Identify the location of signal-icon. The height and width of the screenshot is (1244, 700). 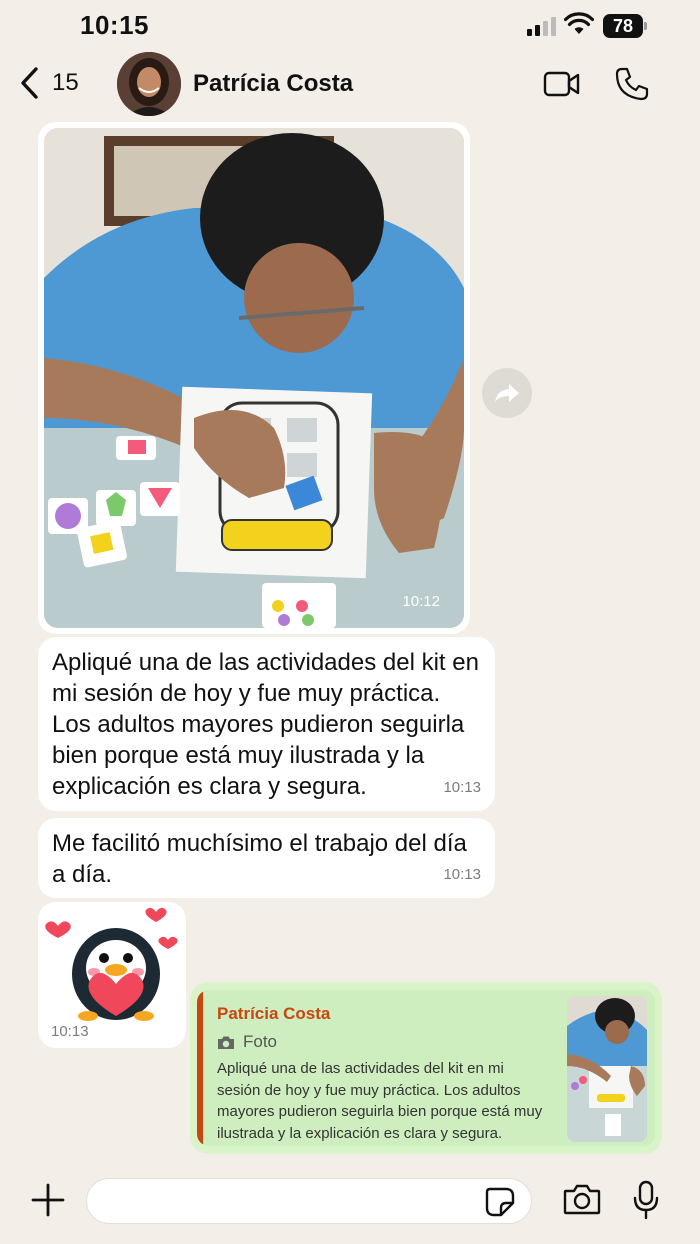
(542, 26).